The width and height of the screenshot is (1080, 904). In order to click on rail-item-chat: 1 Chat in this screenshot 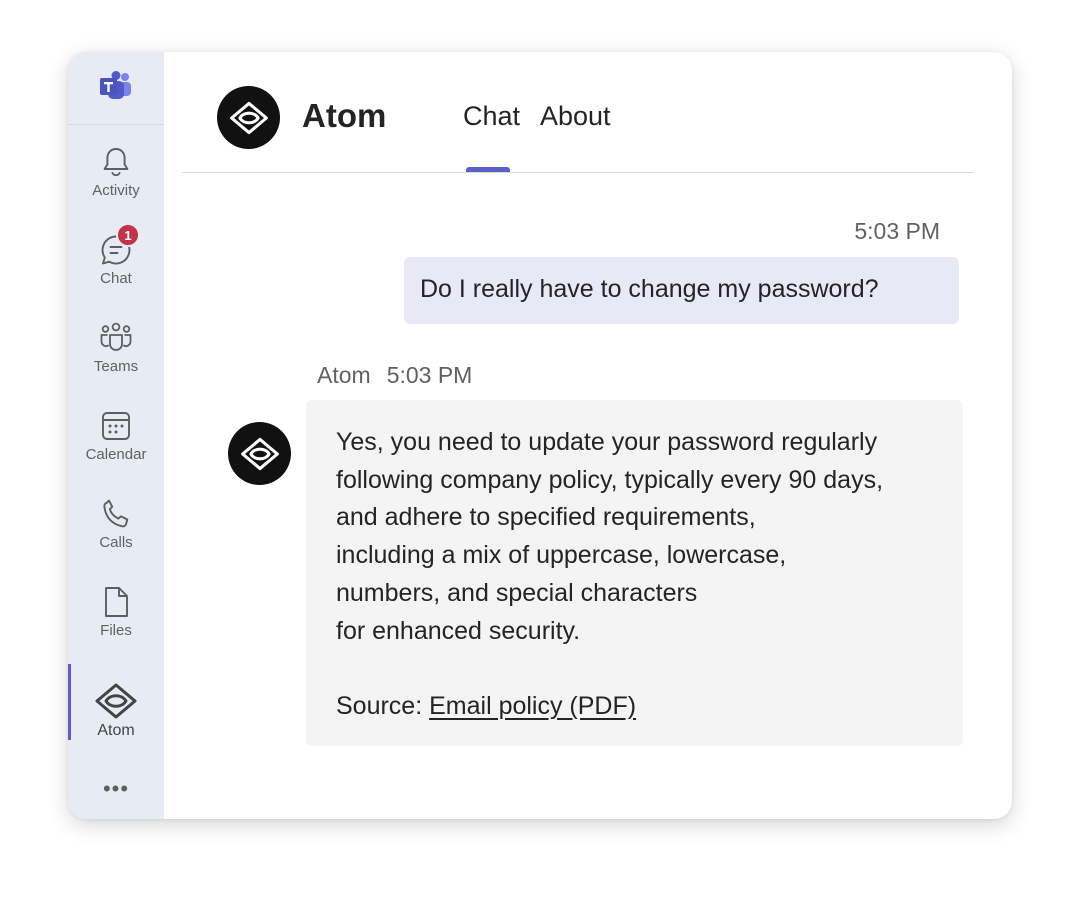, I will do `click(116, 255)`.